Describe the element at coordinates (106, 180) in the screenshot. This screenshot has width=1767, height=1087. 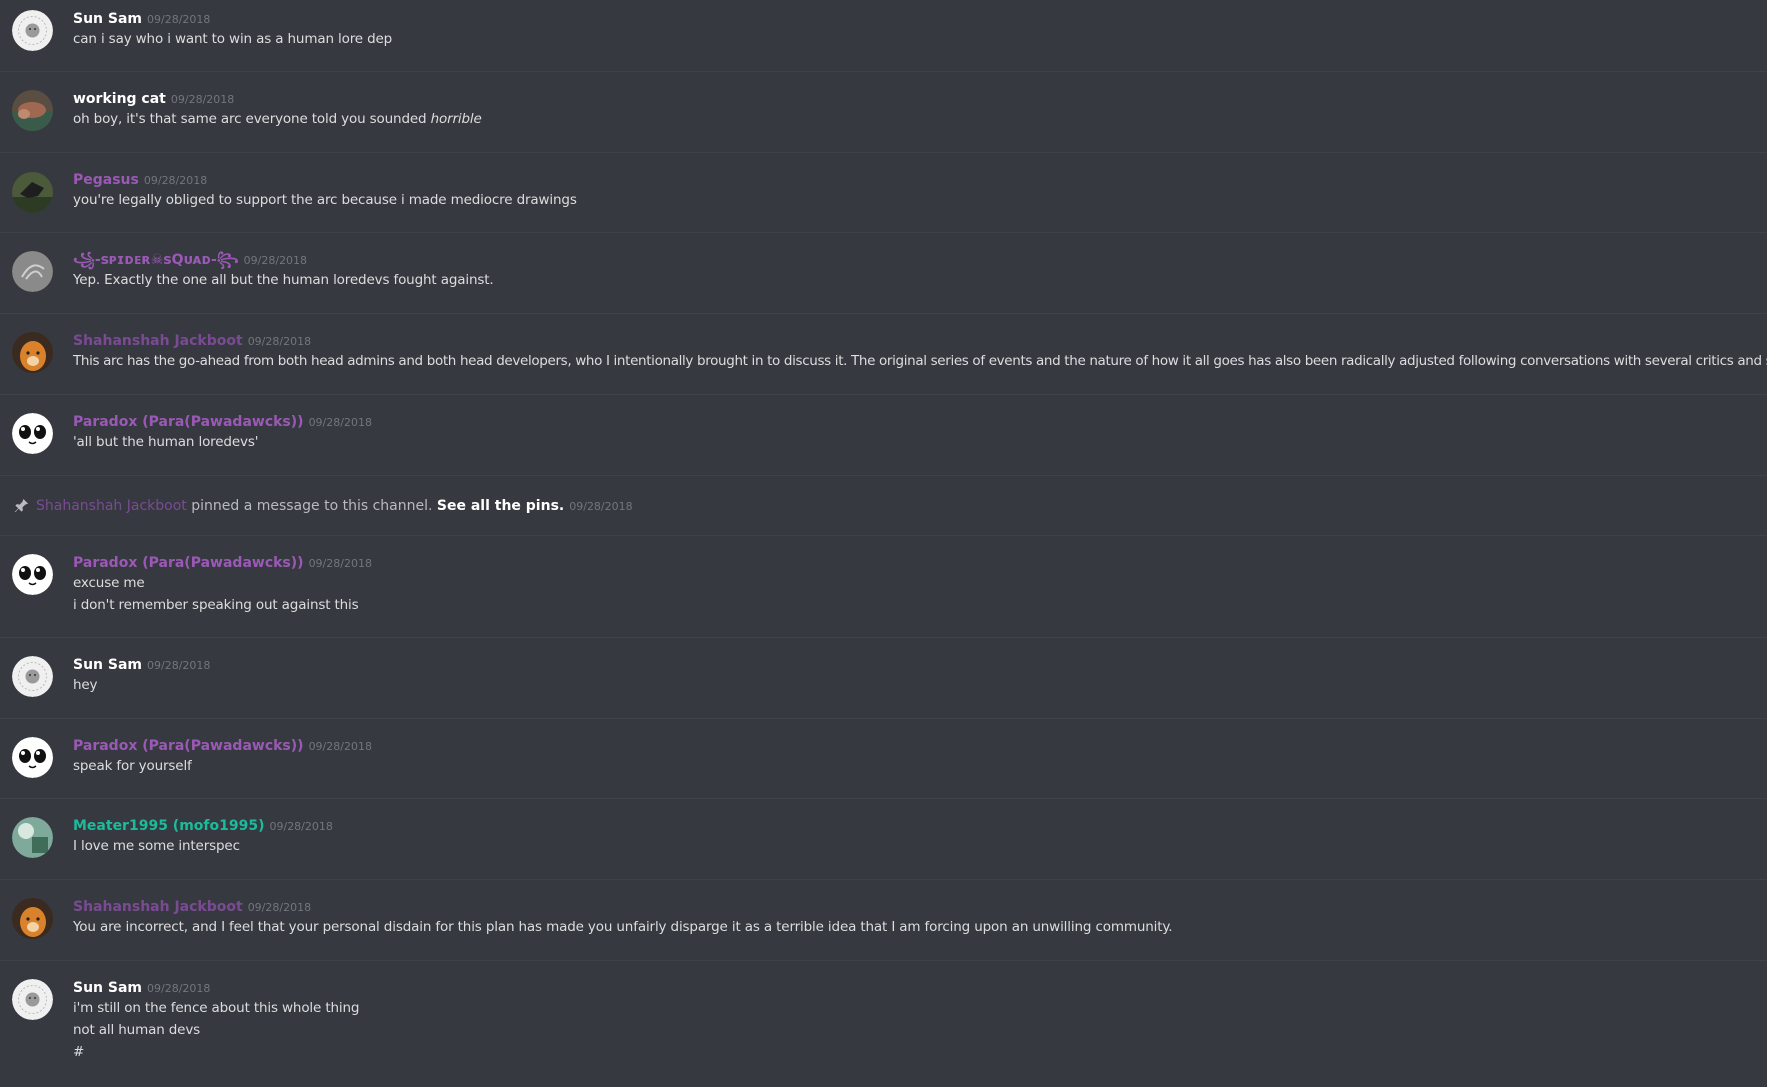
I see `username: Pegasus` at that location.